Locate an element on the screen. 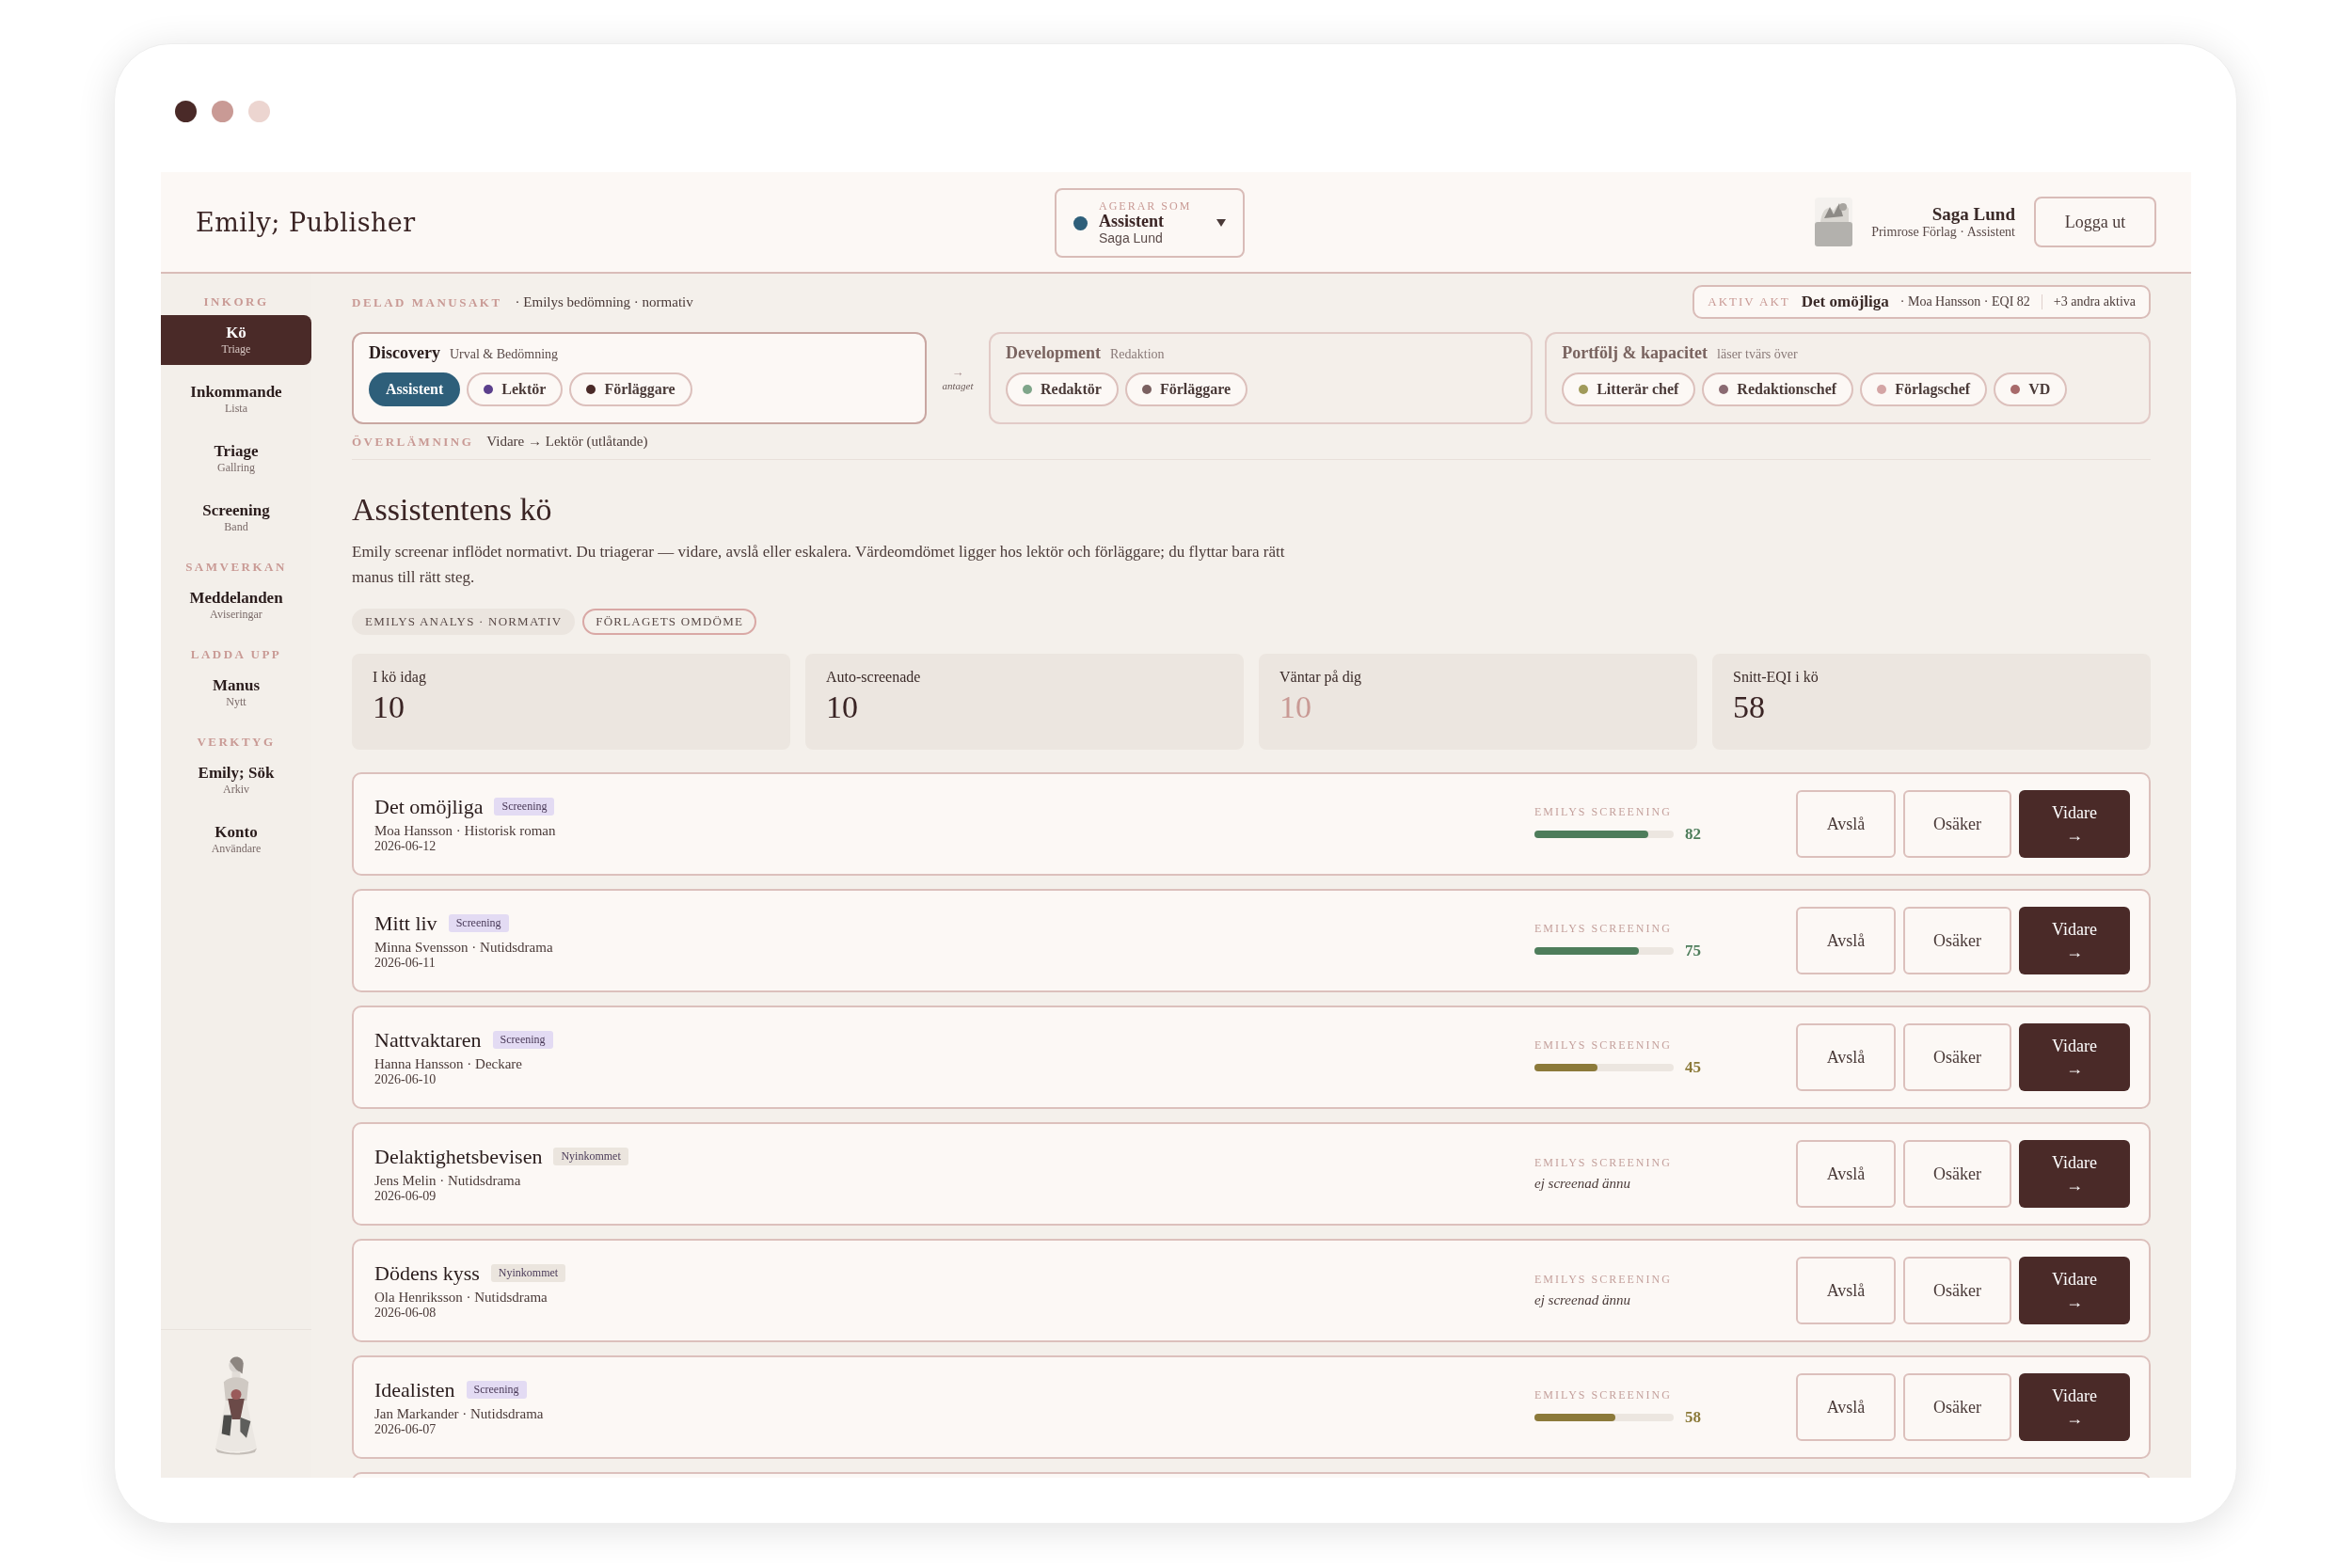 Image resolution: width=2352 pixels, height=1568 pixels. role-chip: Förlagschef is located at coordinates (1924, 389).